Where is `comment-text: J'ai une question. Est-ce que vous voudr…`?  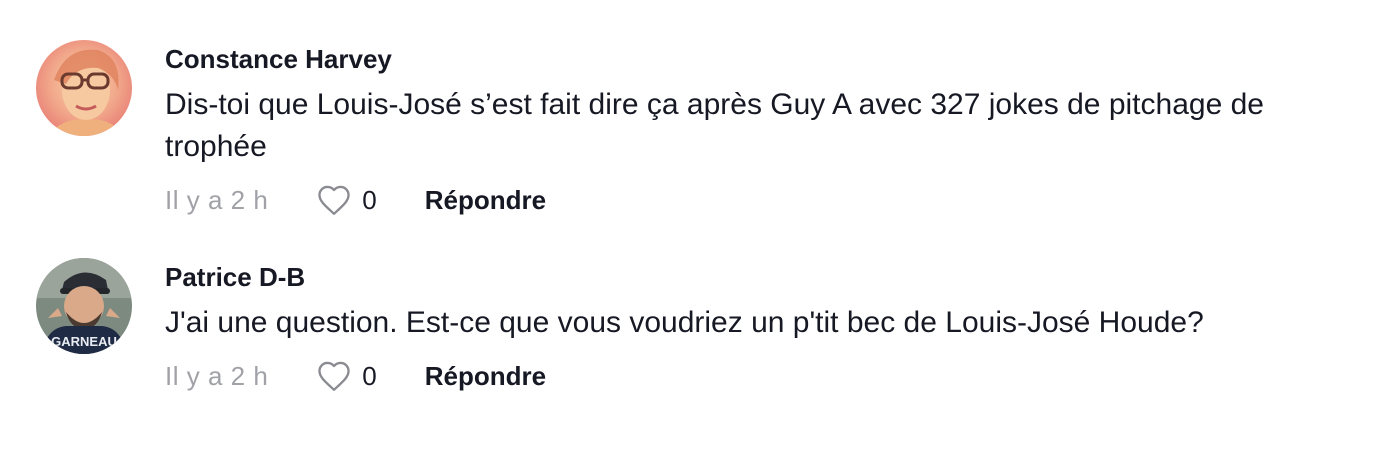 comment-text: J'ai une question. Est-ce que vous voudr… is located at coordinates (684, 322).